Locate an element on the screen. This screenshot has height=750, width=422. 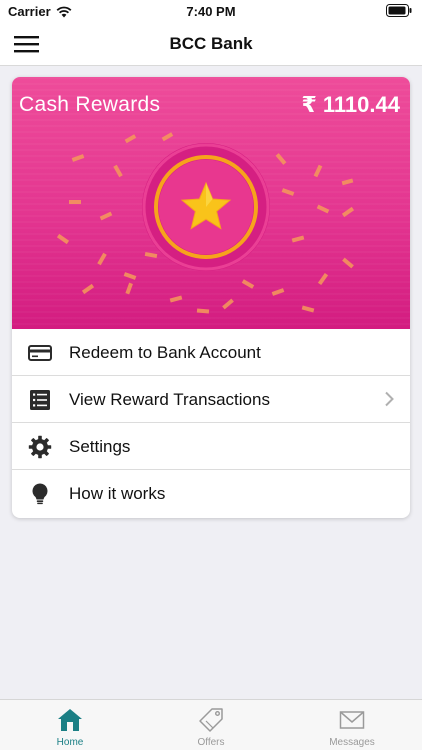
tab-home: Home is located at coordinates (70, 725).